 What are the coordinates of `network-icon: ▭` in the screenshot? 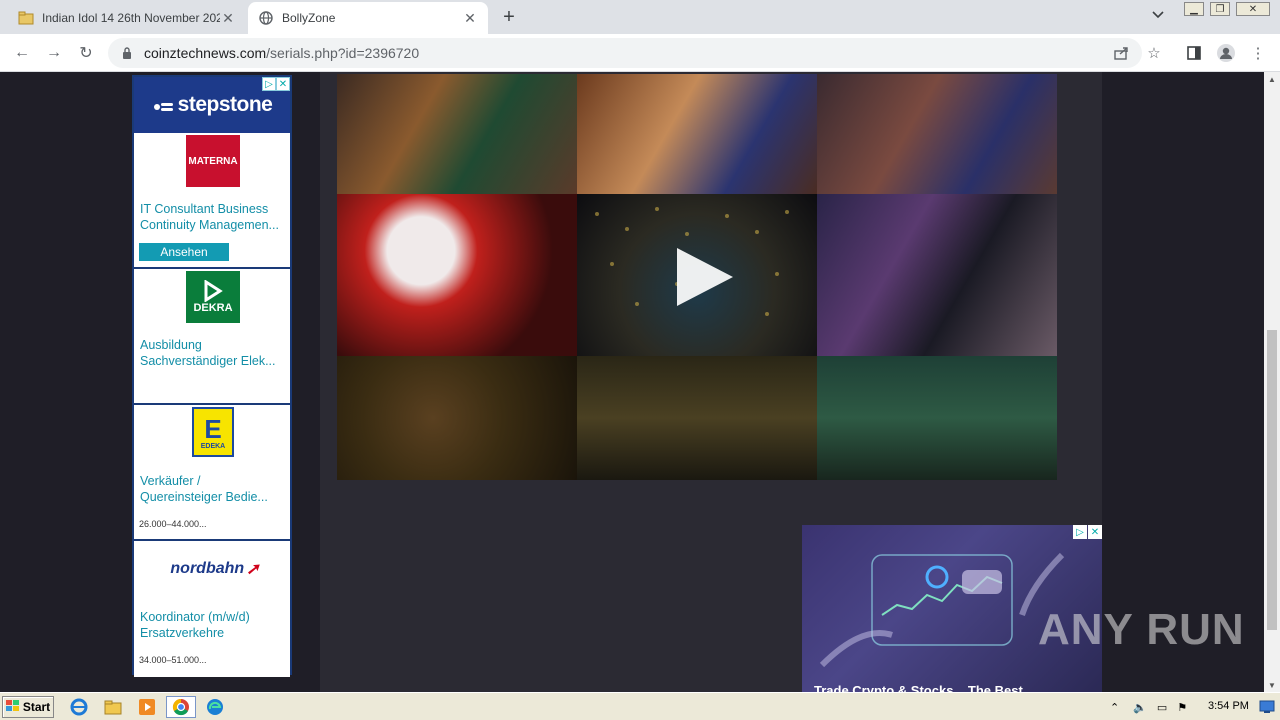 It's located at (1162, 707).